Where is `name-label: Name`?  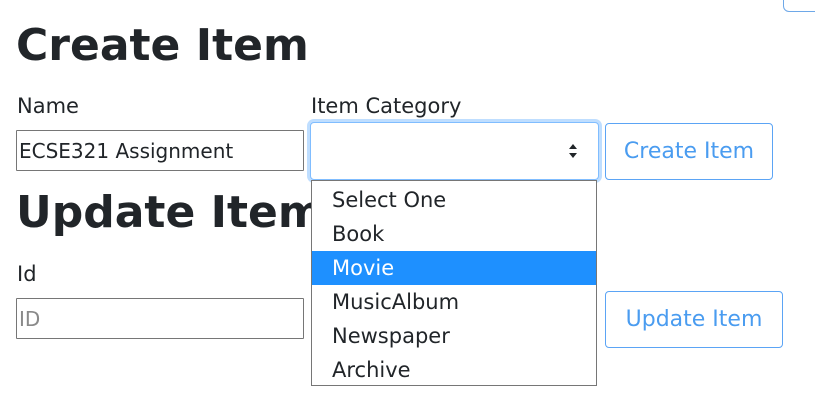 name-label: Name is located at coordinates (48, 106).